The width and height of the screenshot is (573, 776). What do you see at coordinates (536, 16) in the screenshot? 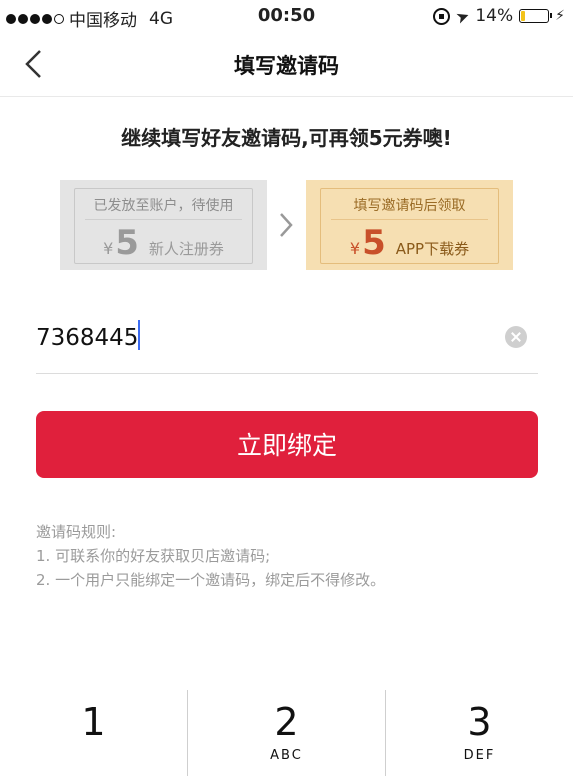
I see `battery-icon` at bounding box center [536, 16].